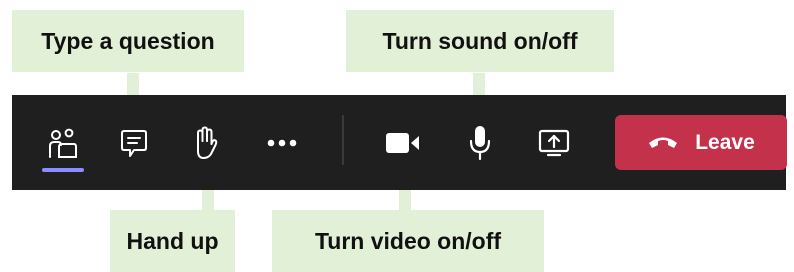 The height and width of the screenshot is (272, 794). What do you see at coordinates (128, 41) in the screenshot?
I see `callout-type-question: Type a question` at bounding box center [128, 41].